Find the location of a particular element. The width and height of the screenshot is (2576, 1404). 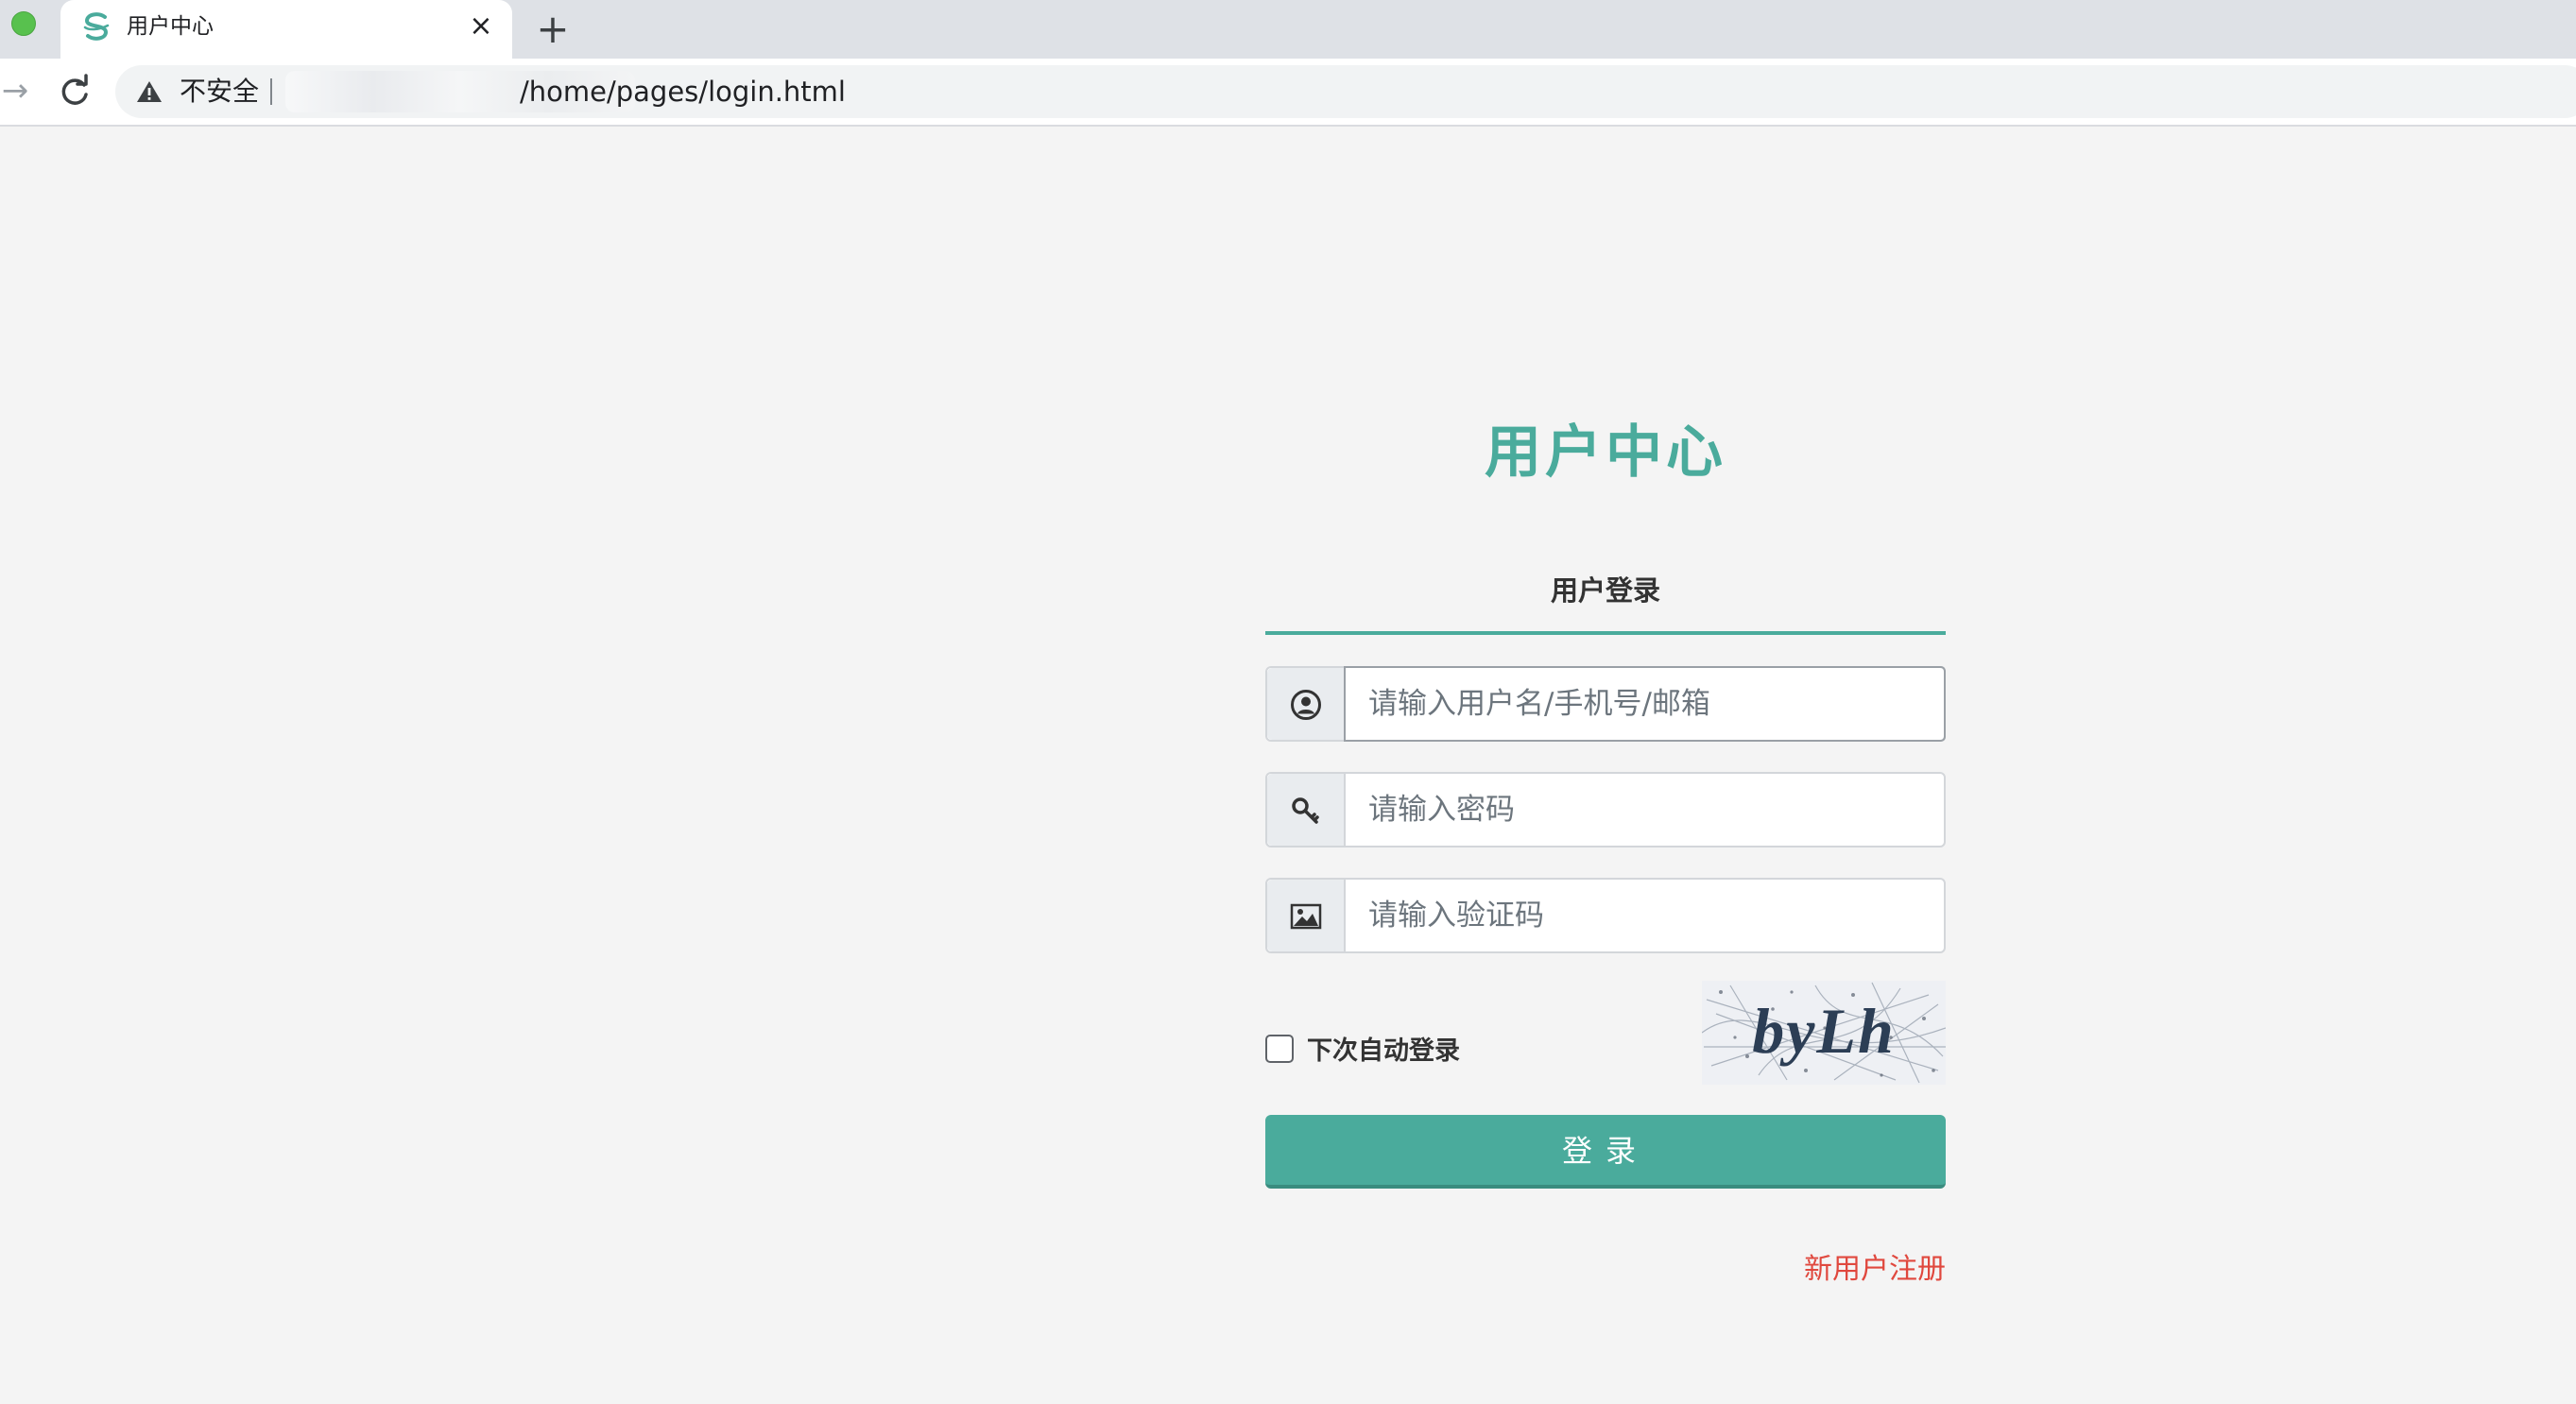

browser-tab: 用户中心 × is located at coordinates (286, 29).